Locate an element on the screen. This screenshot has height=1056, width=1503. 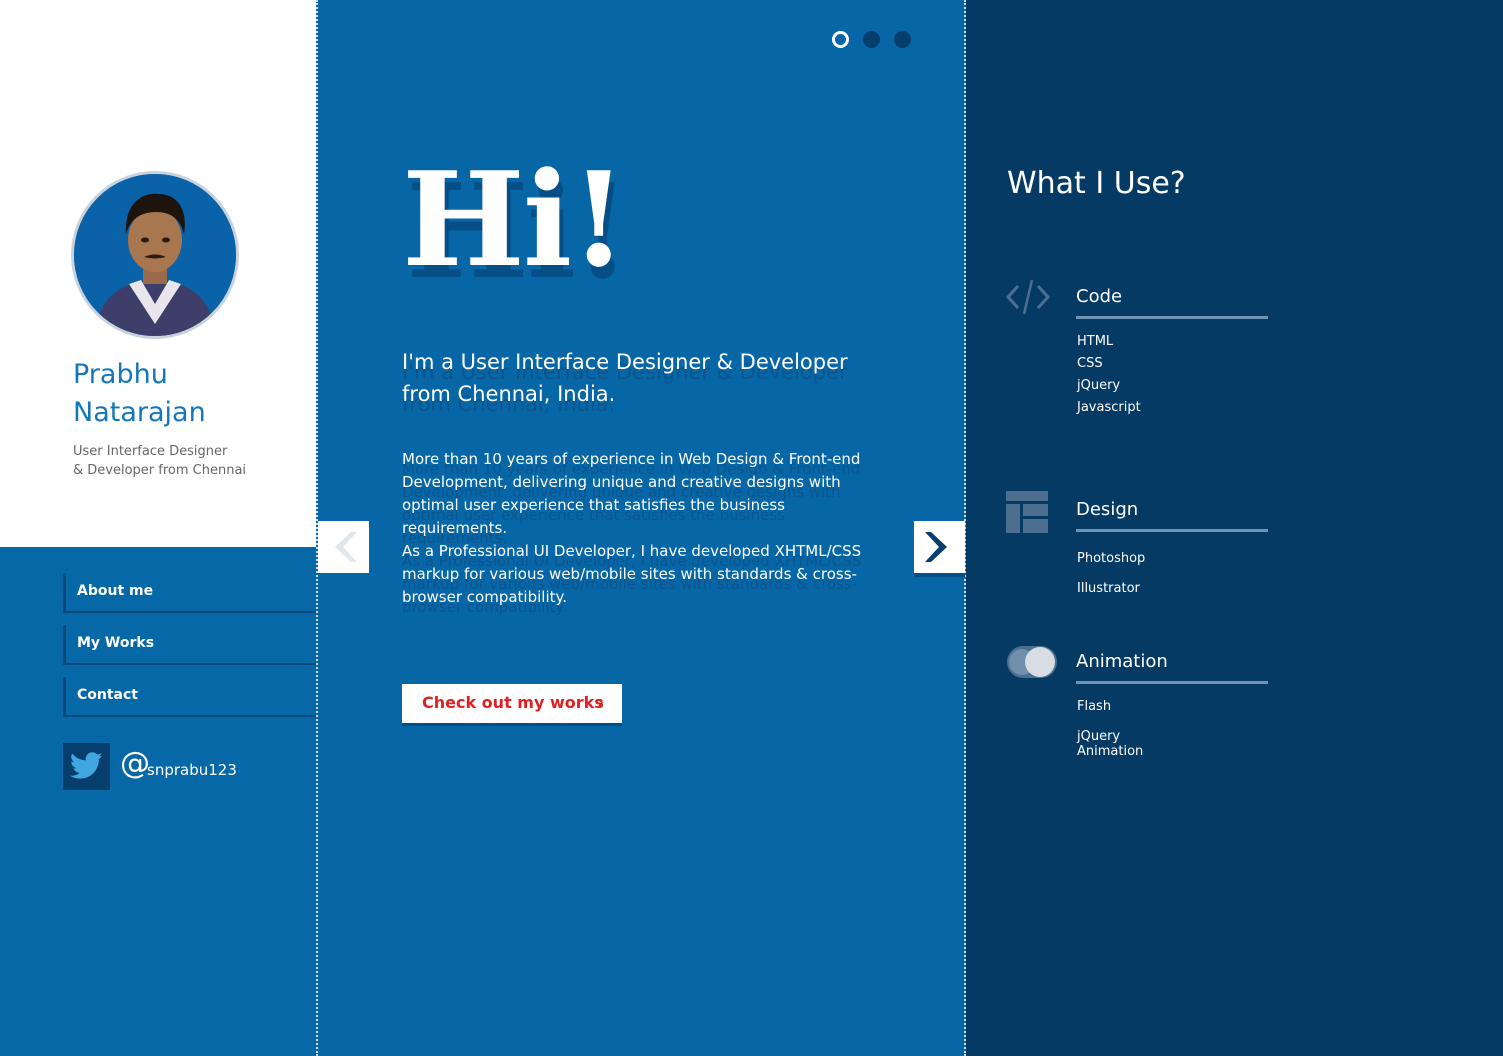
profile-name-first: Prabhu is located at coordinates (120, 374).